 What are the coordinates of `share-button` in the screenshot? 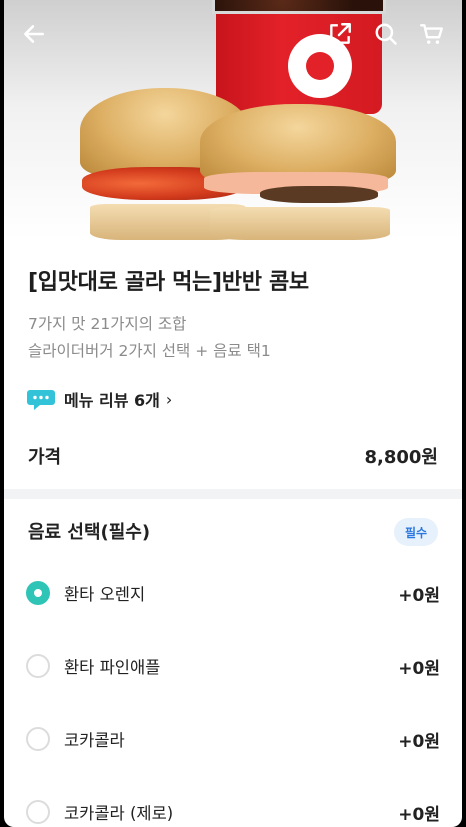 It's located at (340, 34).